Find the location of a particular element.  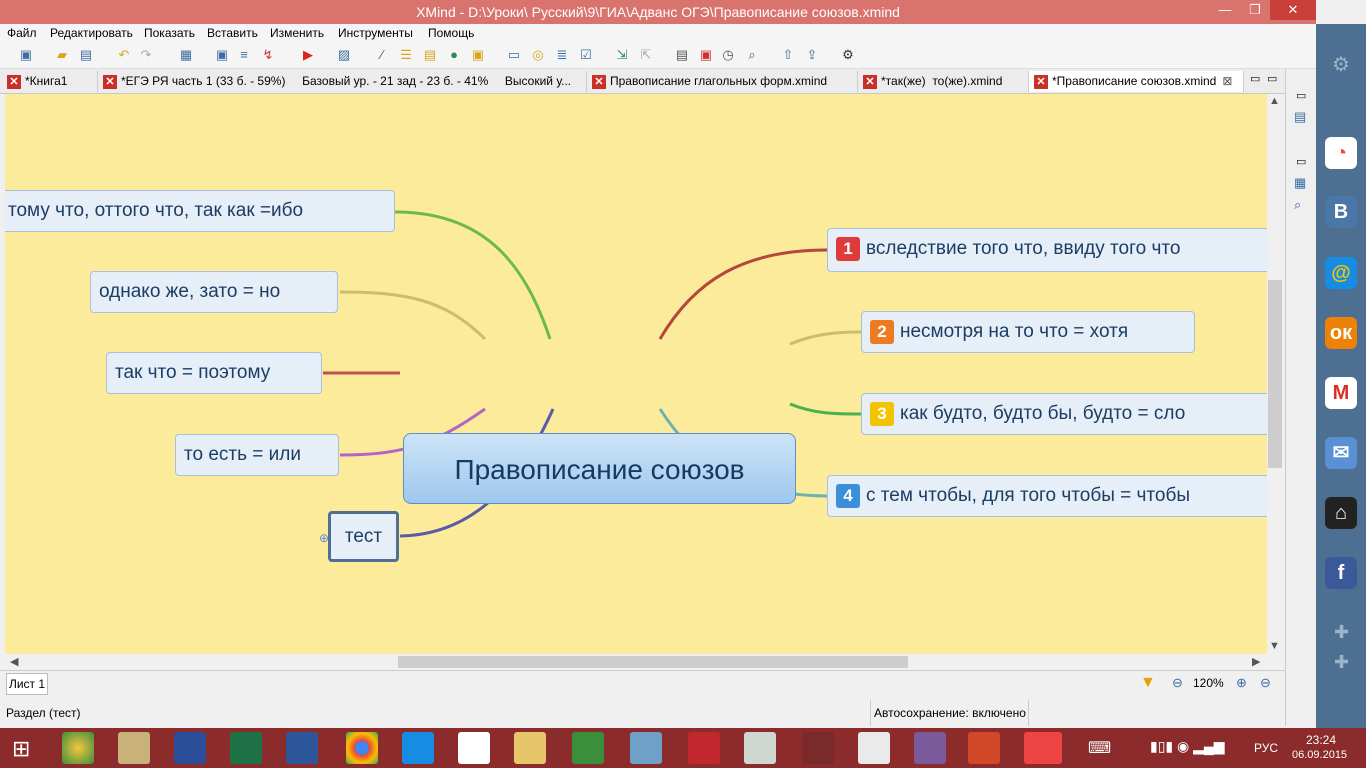

numbered-topic-node: 3 как будто, будто бы, будто = сло is located at coordinates (1064, 414).